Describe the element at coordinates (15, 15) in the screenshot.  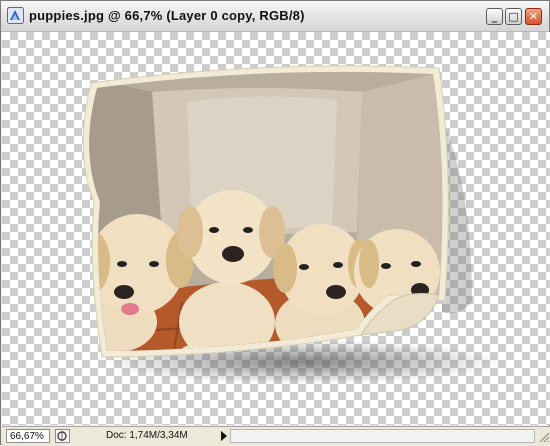
I see `photoshop-document-icon` at that location.